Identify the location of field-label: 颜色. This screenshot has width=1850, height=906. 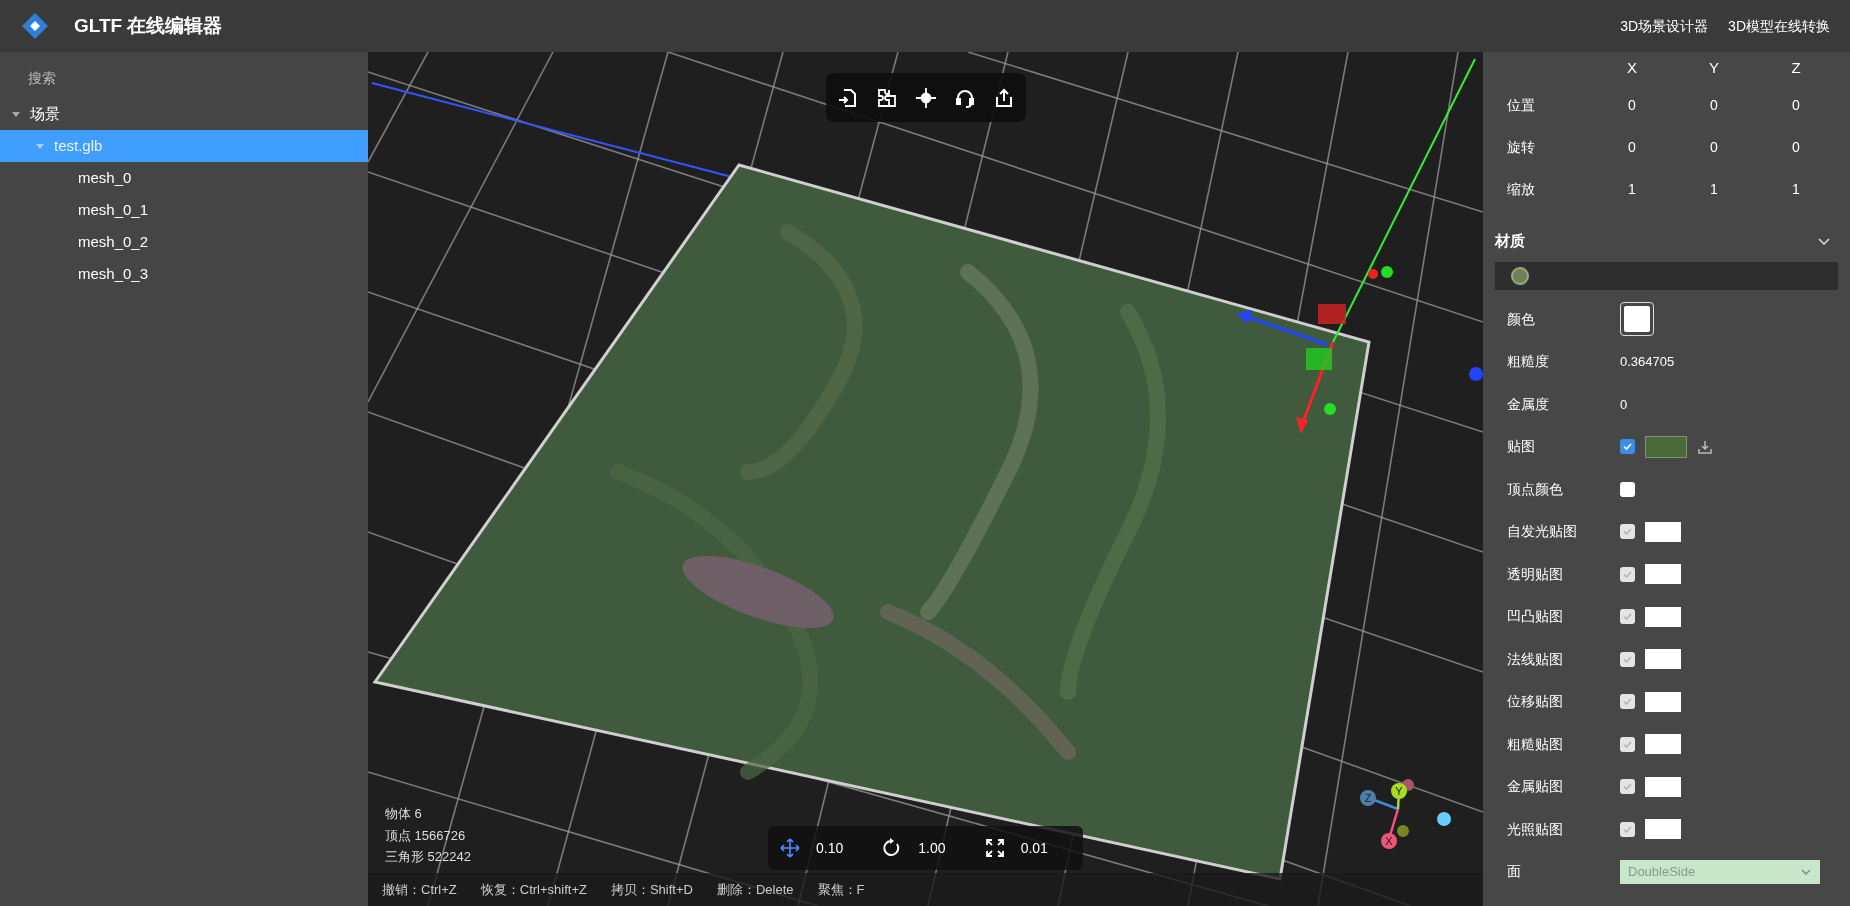
(1521, 319).